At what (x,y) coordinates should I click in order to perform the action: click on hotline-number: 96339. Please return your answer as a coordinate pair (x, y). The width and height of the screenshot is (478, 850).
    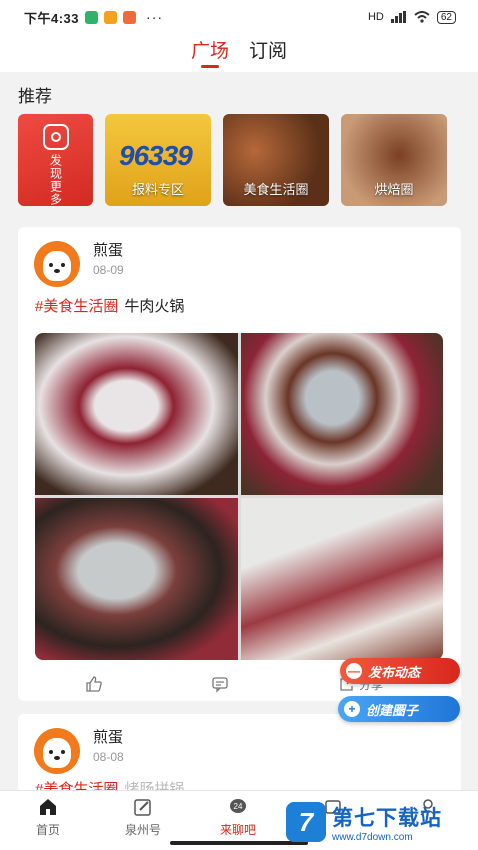
    Looking at the image, I should click on (156, 155).